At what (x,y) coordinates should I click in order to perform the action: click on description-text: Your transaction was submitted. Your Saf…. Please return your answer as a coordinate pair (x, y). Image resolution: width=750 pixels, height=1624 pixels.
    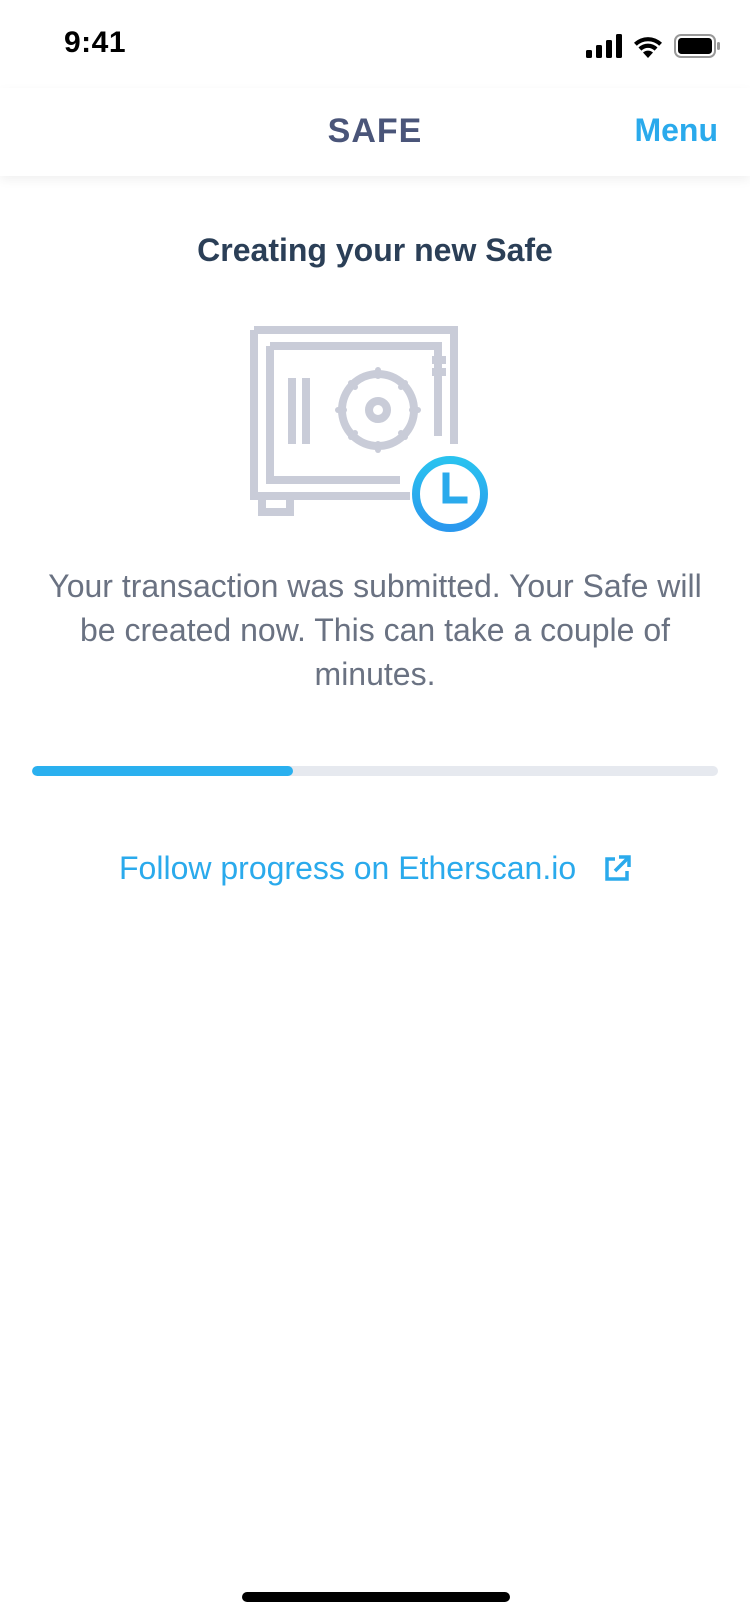
    Looking at the image, I should click on (375, 630).